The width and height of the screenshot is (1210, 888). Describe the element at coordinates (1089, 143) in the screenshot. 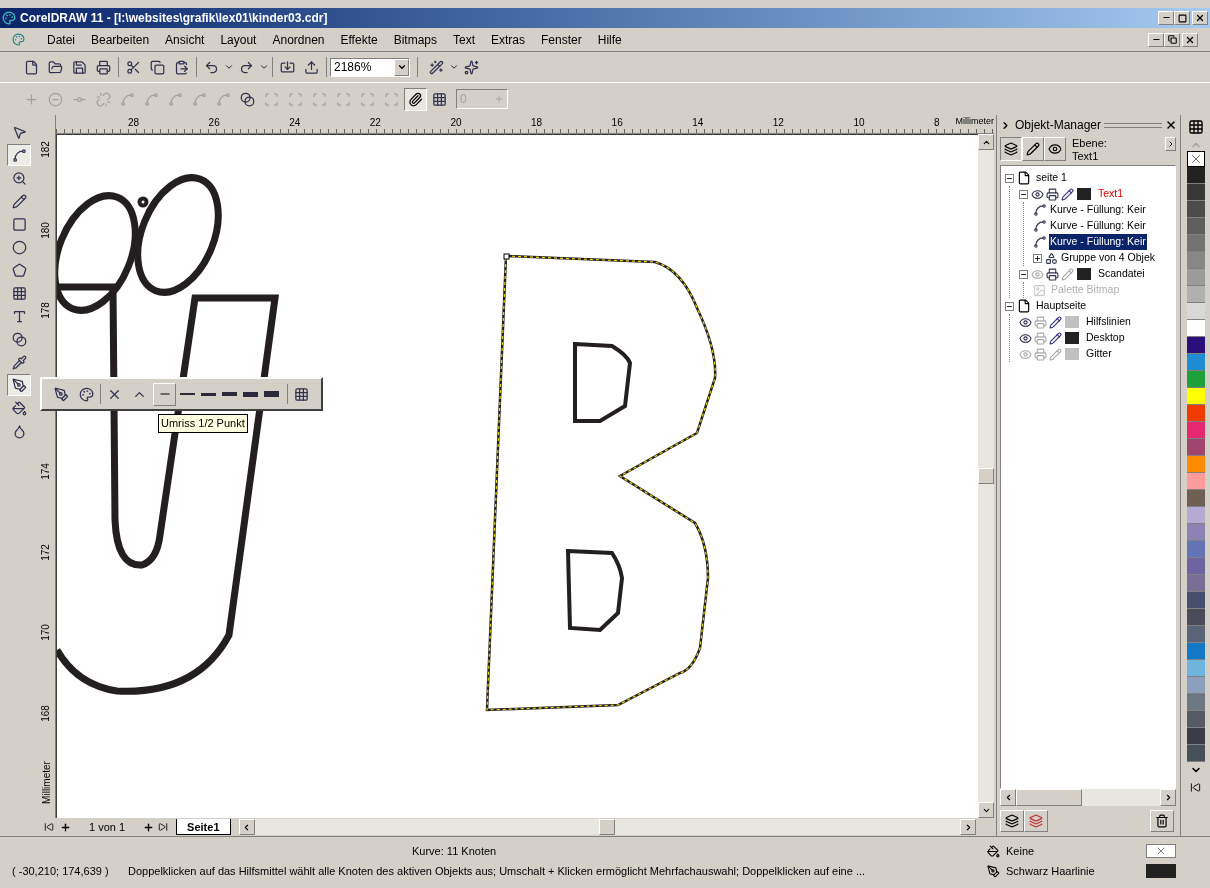

I see `layer-caption: Ebene:` at that location.